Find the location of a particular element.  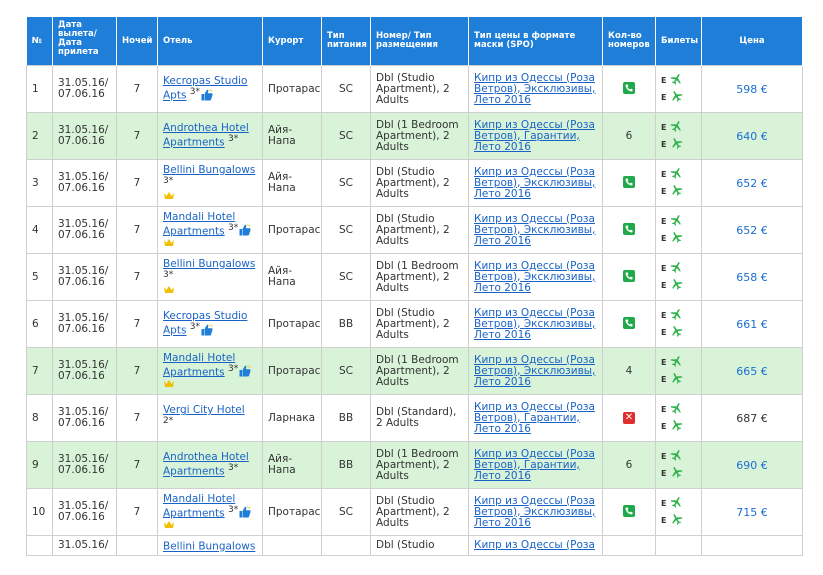

cell-price: 690 € is located at coordinates (752, 465).